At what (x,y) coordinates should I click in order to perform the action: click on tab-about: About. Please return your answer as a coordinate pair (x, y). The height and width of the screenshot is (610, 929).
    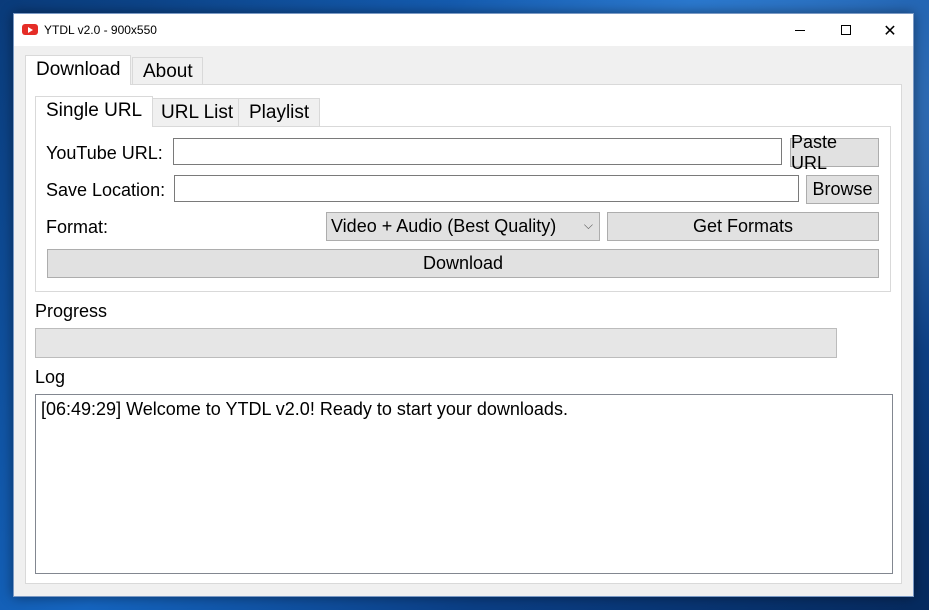
    Looking at the image, I should click on (167, 71).